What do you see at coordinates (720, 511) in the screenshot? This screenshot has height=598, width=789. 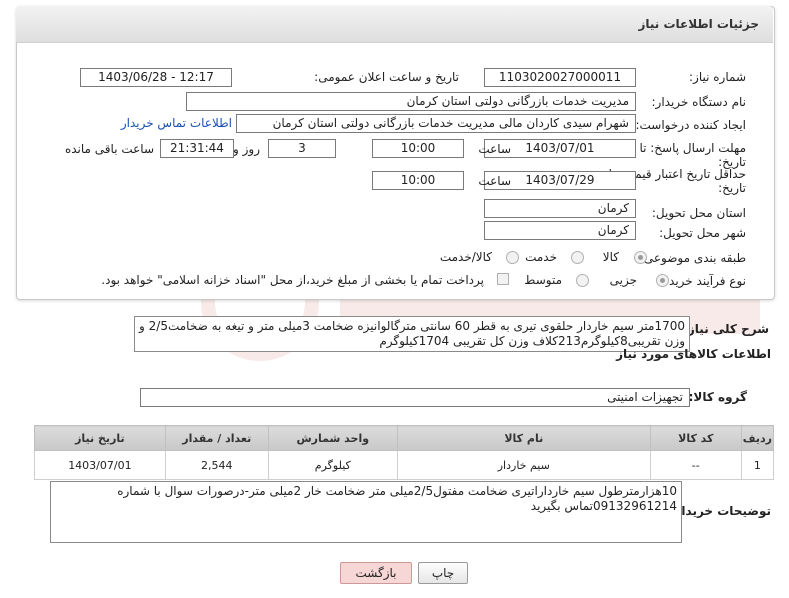 I see `buyer-notes-label: توضیحات خریدار:` at bounding box center [720, 511].